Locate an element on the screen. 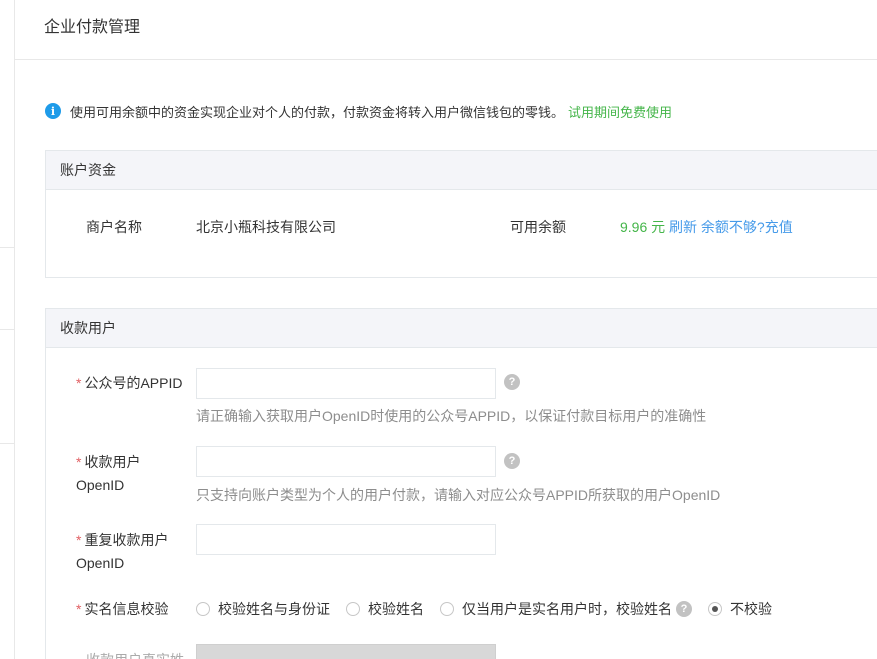 This screenshot has height=659, width=877. merchant-name-value: 北京小瓶科技有限公司 is located at coordinates (266, 227).